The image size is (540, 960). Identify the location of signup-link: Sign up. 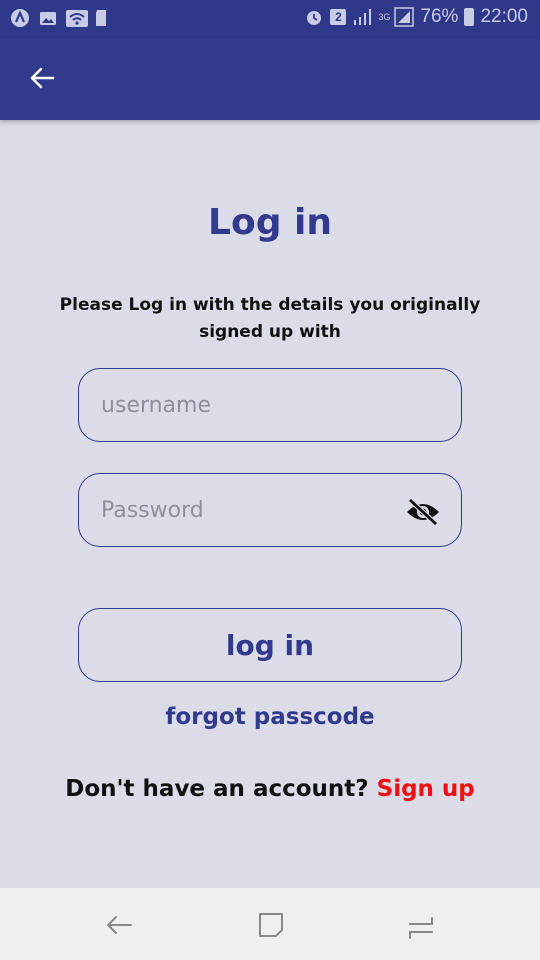
(426, 789).